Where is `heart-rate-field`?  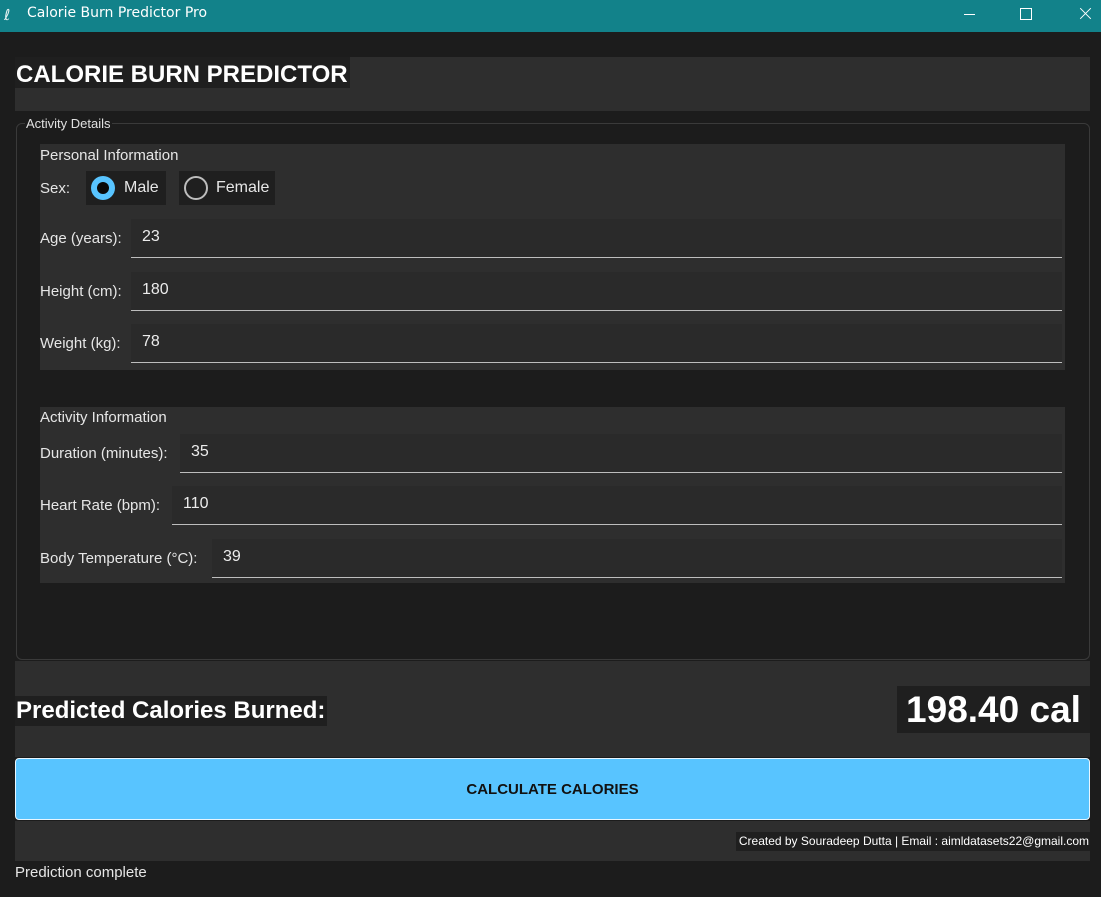 heart-rate-field is located at coordinates (617, 505).